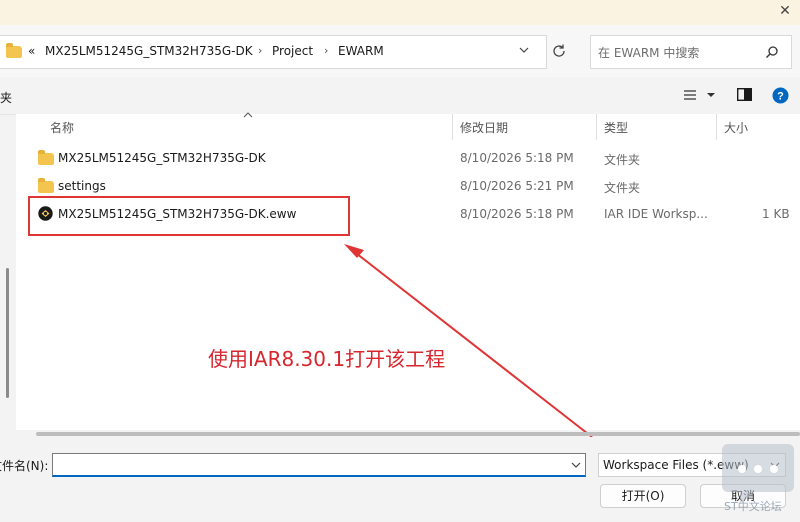 This screenshot has width=800, height=522. I want to click on column-header-name: 名称, so click(62, 127).